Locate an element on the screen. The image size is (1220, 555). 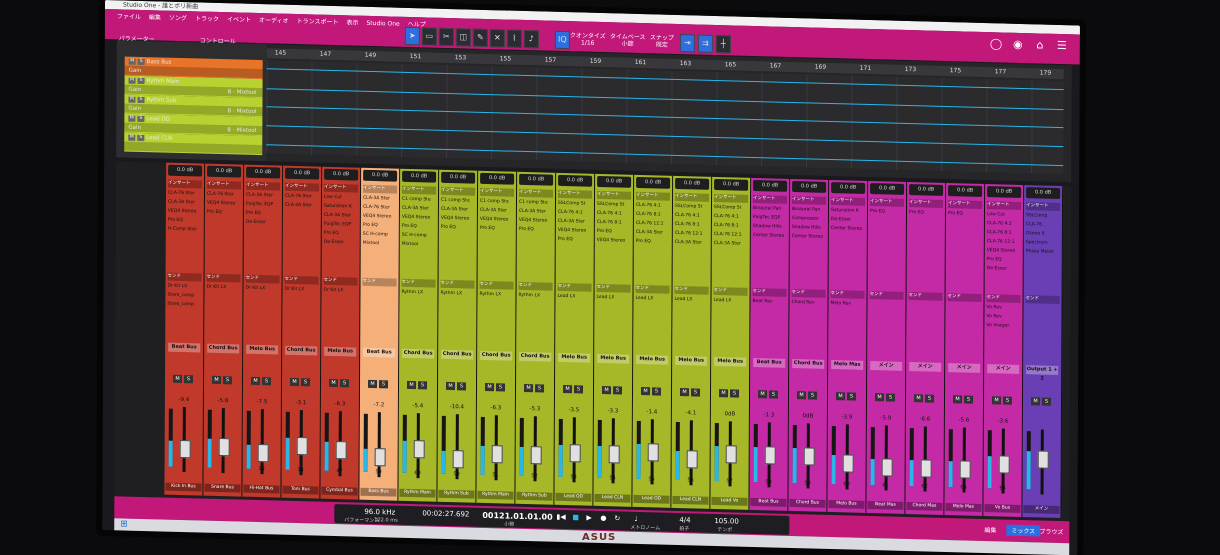
track-header: M S Lead CLN is located at coordinates (193, 144).